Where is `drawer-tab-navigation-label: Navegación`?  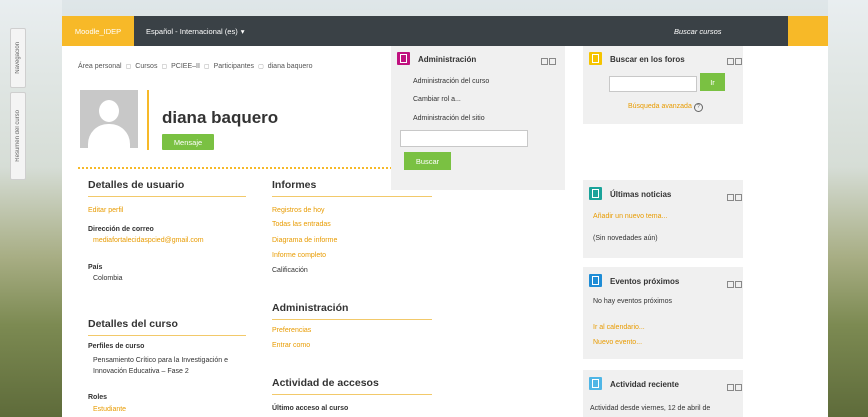
drawer-tab-navigation-label: Navegación is located at coordinates (18, 58).